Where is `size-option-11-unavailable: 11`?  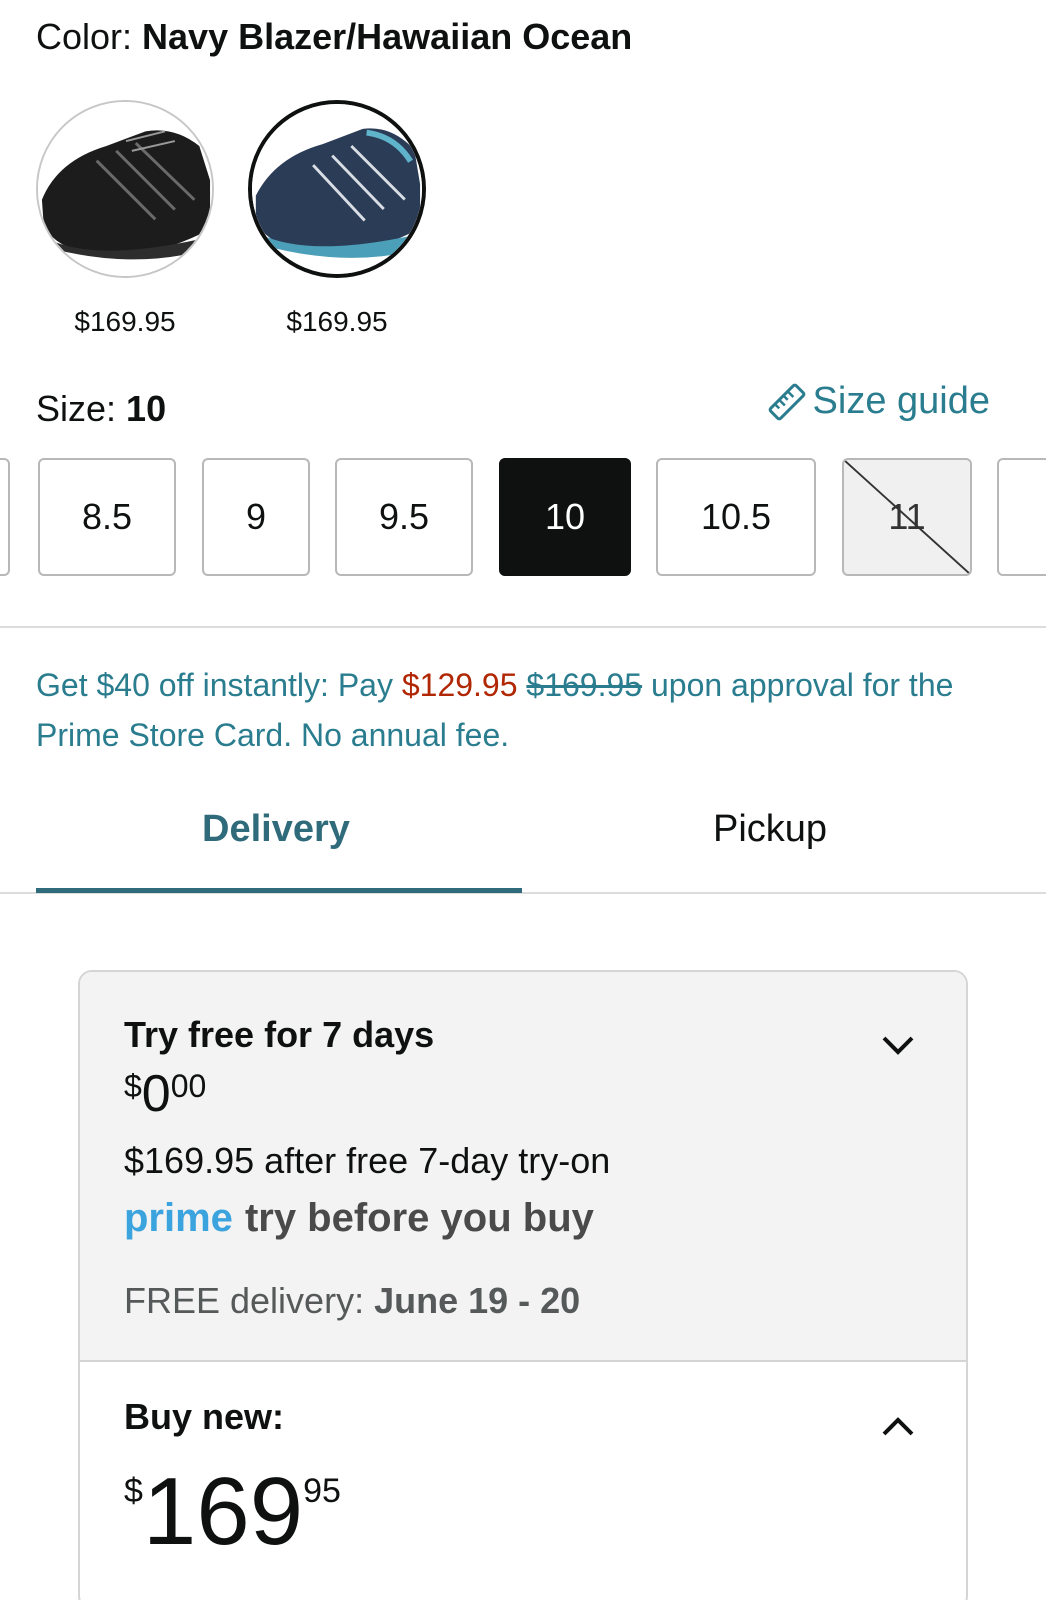
size-option-11-unavailable: 11 is located at coordinates (907, 517).